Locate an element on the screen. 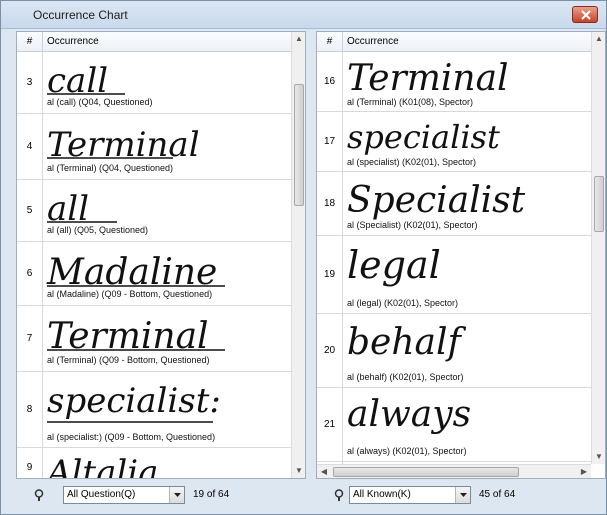  handwriting-sample-image: call is located at coordinates (86, 79).